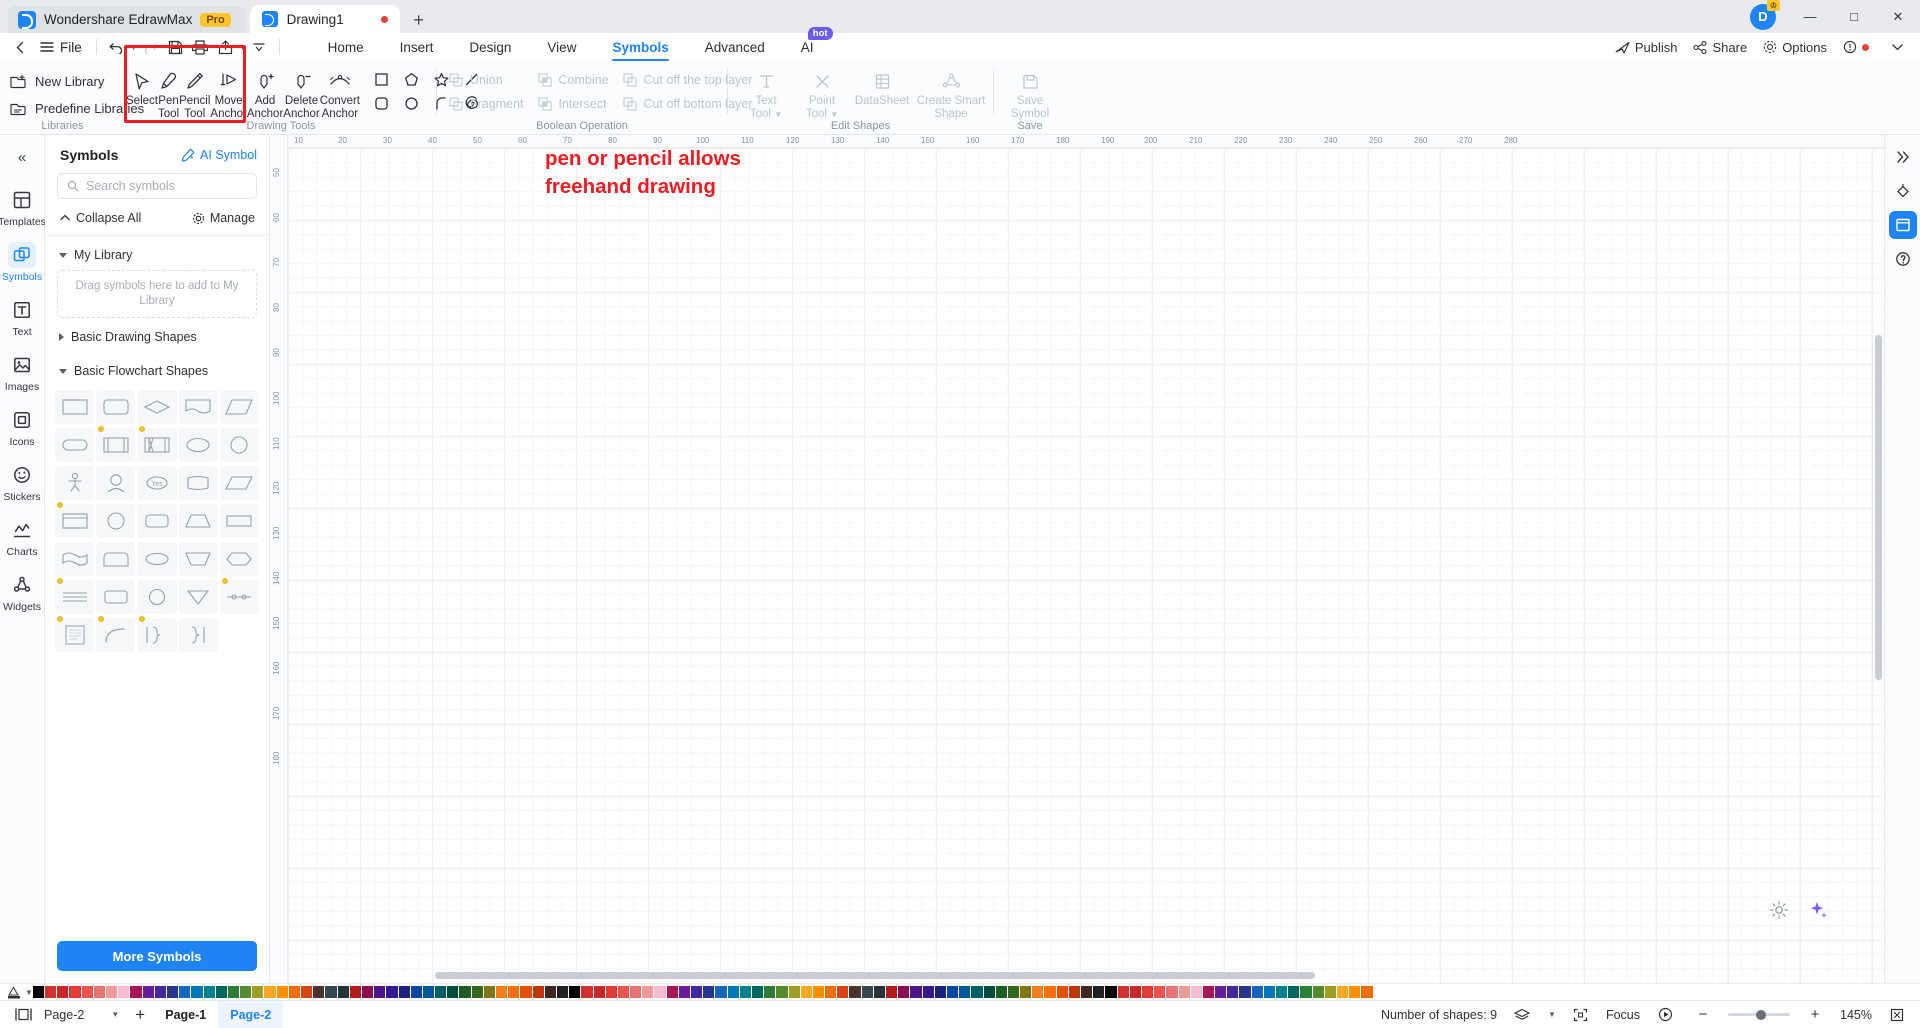 Image resolution: width=1920 pixels, height=1028 pixels. Describe the element at coordinates (157, 597) in the screenshot. I see `symbol-circle-outline` at that location.